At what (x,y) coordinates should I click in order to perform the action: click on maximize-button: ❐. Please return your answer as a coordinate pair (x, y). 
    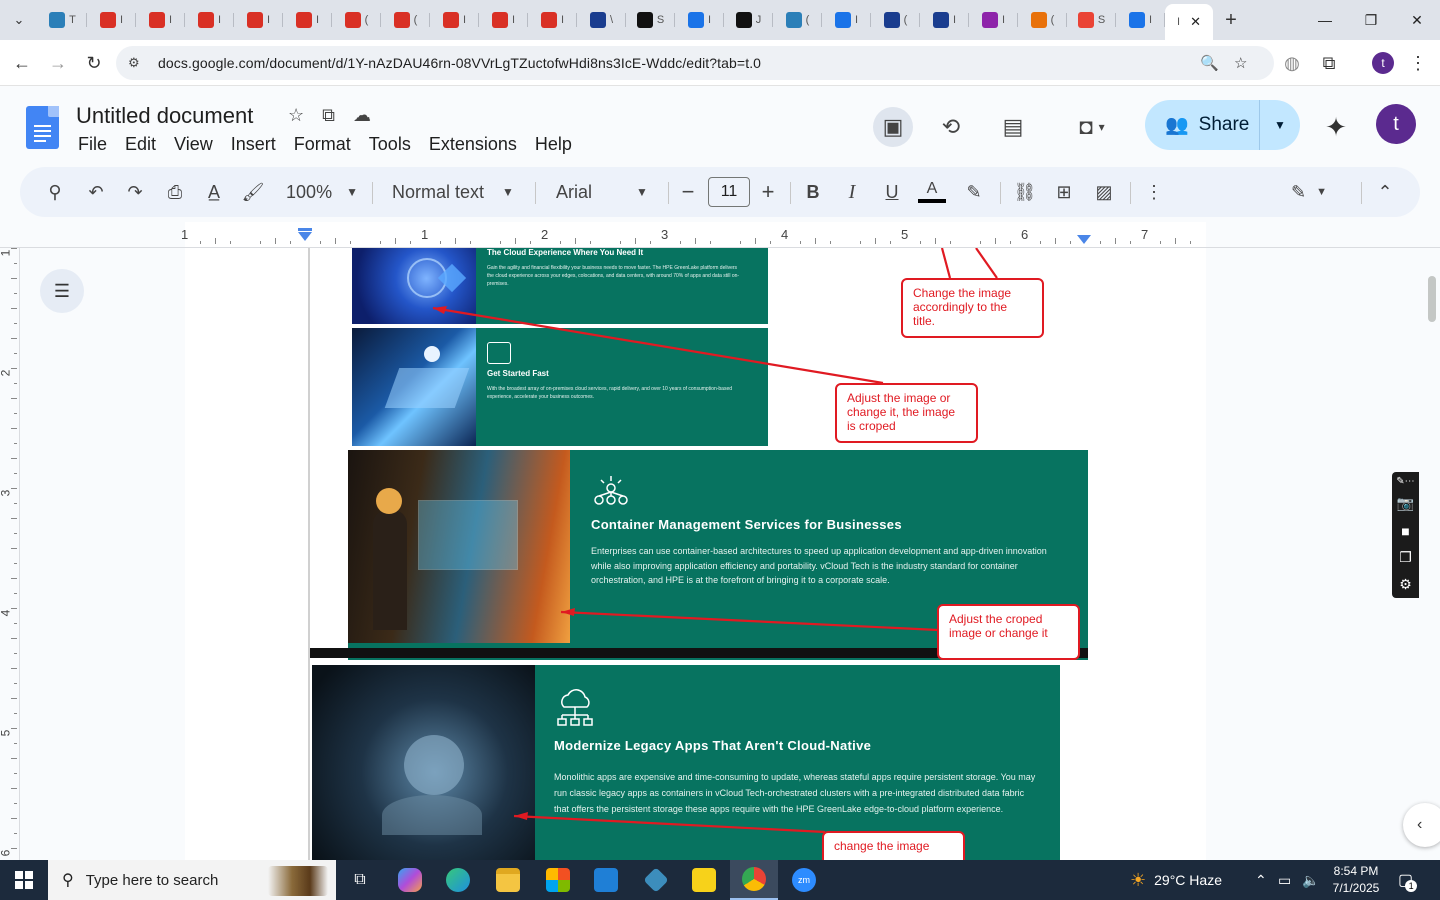
    Looking at the image, I should click on (1371, 20).